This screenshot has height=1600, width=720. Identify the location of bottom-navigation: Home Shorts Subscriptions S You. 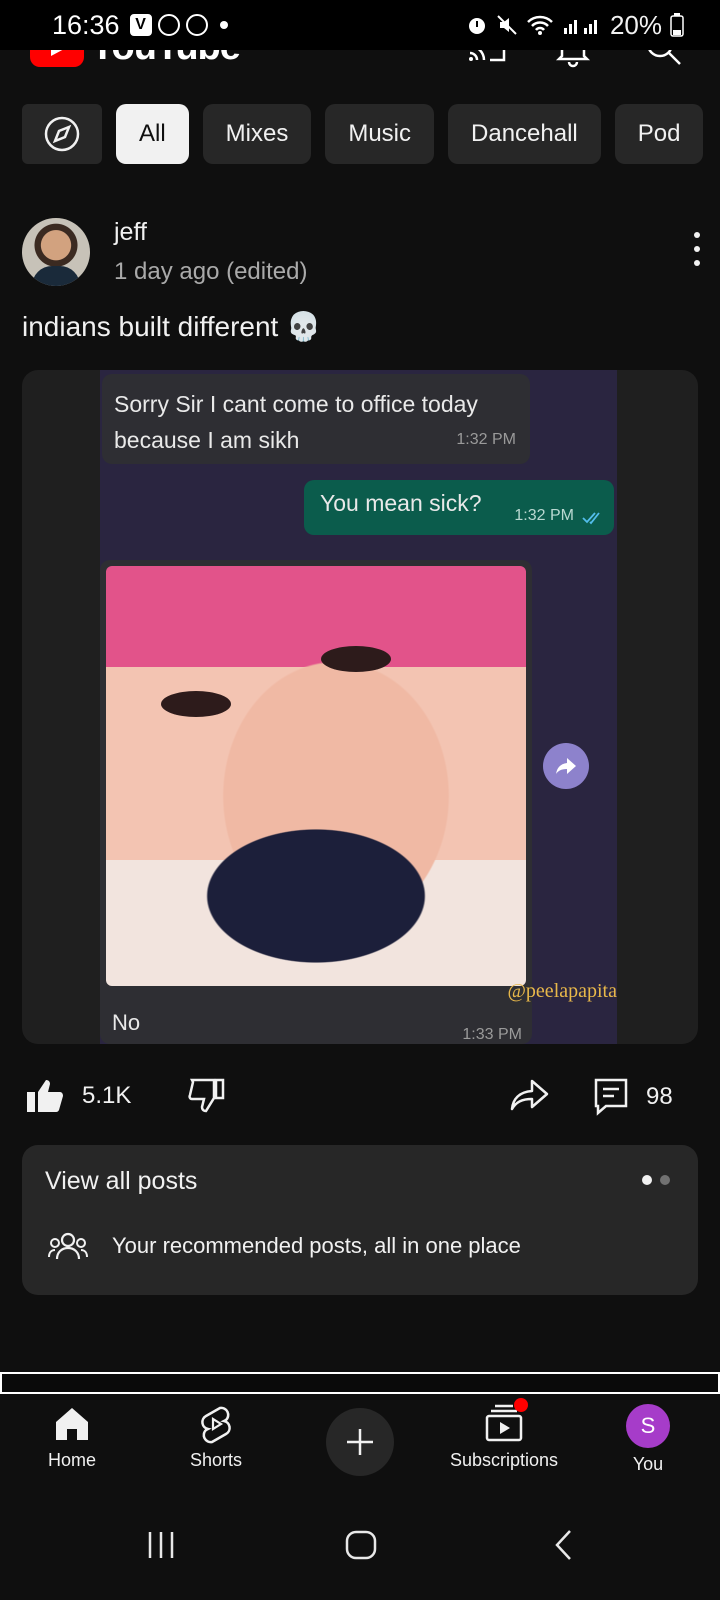
(360, 1446).